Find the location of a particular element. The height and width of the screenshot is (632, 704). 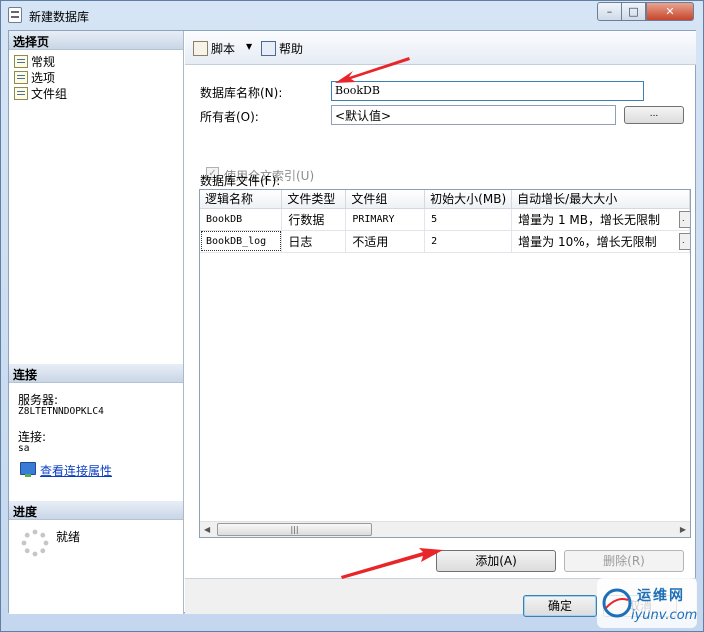

script-label: 脚本 is located at coordinates (223, 49).